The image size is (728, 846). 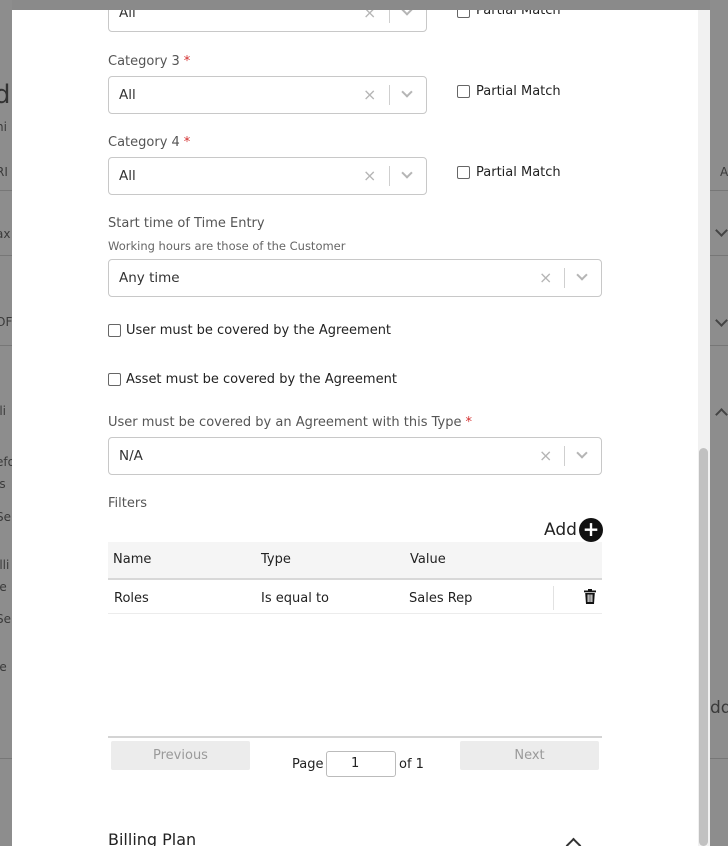 What do you see at coordinates (131, 456) in the screenshot?
I see `select-value: N/A` at bounding box center [131, 456].